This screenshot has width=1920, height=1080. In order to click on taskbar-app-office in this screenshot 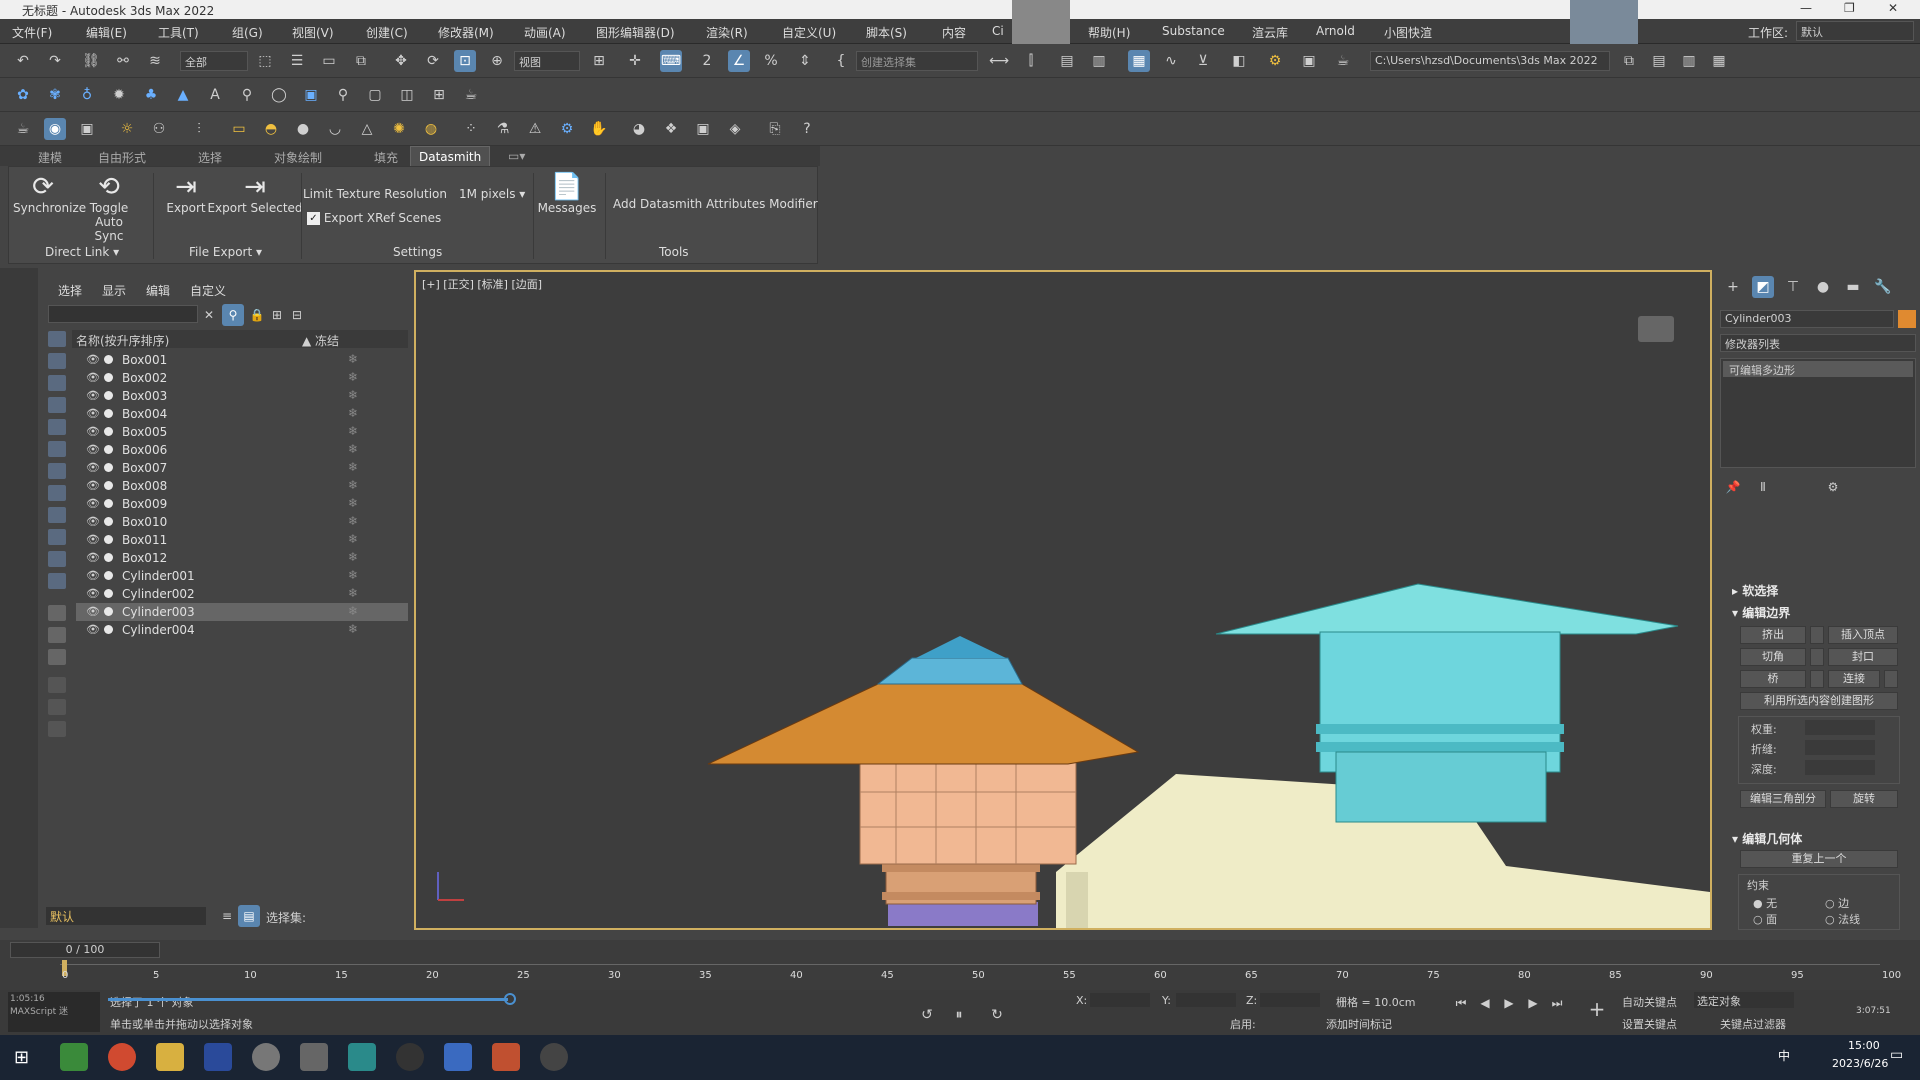, I will do `click(506, 1057)`.